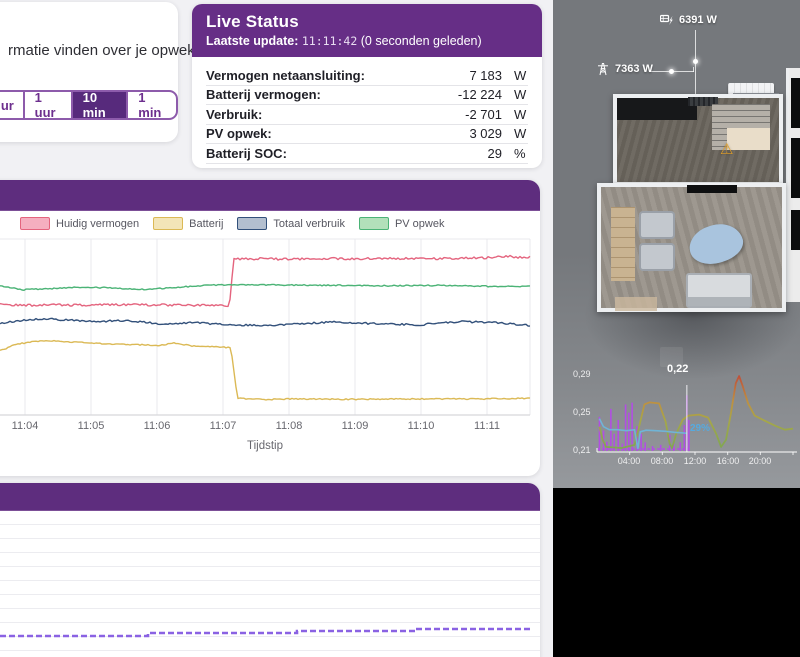 Image resolution: width=800 pixels, height=657 pixels. I want to click on connector-dot, so click(695, 61).